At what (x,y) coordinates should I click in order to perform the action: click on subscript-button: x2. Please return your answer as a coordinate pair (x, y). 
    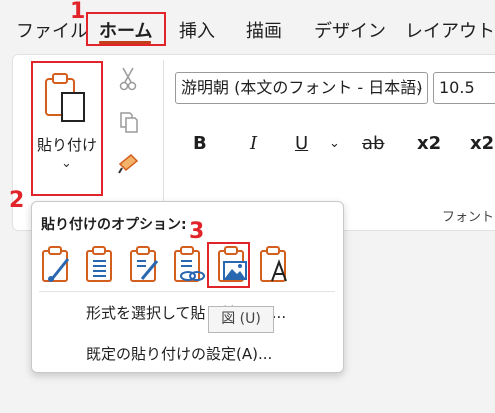
    Looking at the image, I should click on (429, 143).